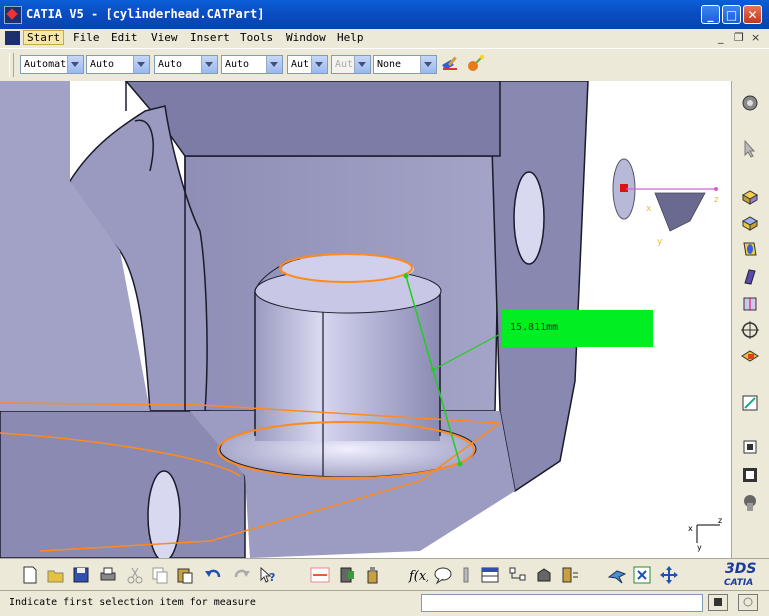  Describe the element at coordinates (617, 575) in the screenshot. I see `fly-mode-icon` at that location.